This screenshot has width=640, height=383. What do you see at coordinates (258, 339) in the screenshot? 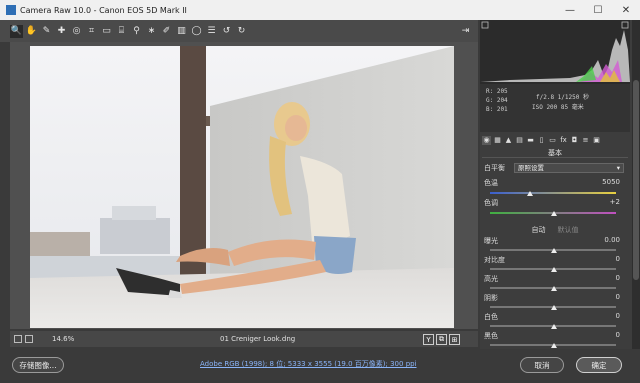
I see `file-name: 01 Creniger Look.dng` at bounding box center [258, 339].